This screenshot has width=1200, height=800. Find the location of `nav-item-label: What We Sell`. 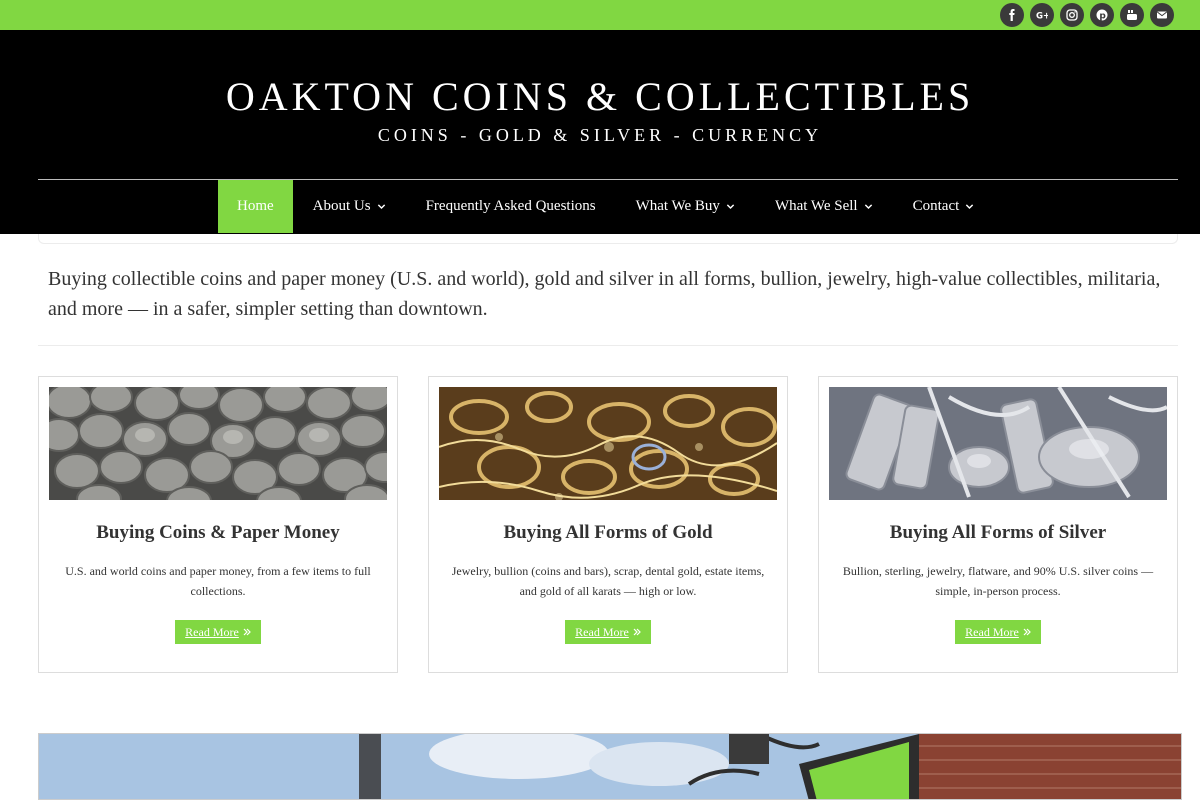

nav-item-label: What We Sell is located at coordinates (816, 206).